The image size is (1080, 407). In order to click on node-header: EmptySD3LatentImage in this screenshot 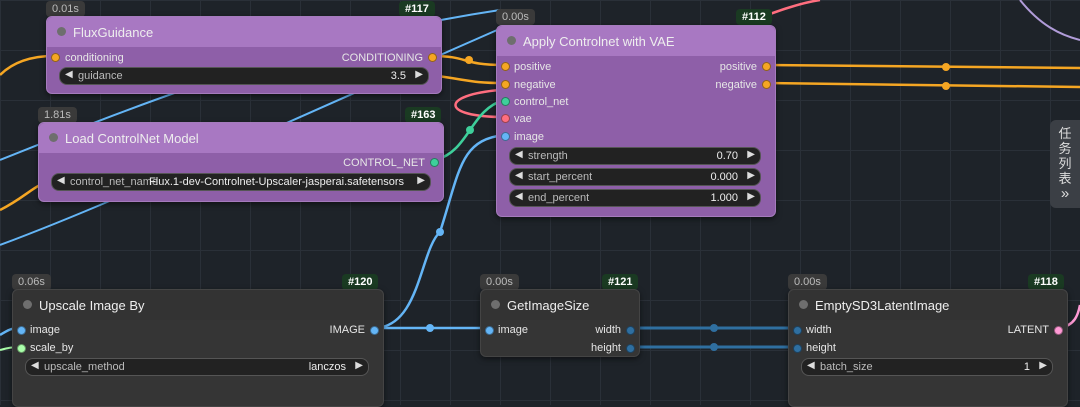, I will do `click(928, 305)`.